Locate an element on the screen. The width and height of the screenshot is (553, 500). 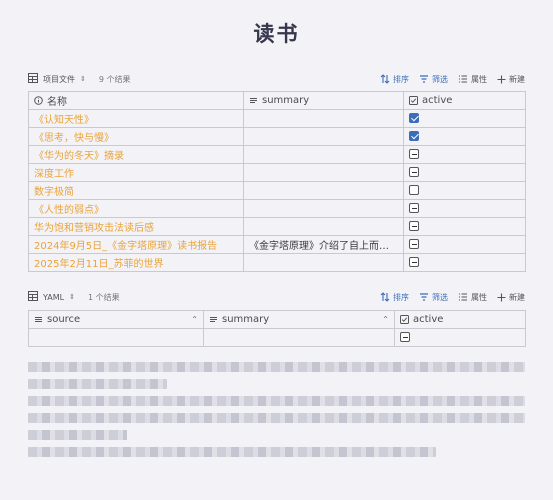
table-row: 《华为的冬天》摘录 is located at coordinates (277, 154).